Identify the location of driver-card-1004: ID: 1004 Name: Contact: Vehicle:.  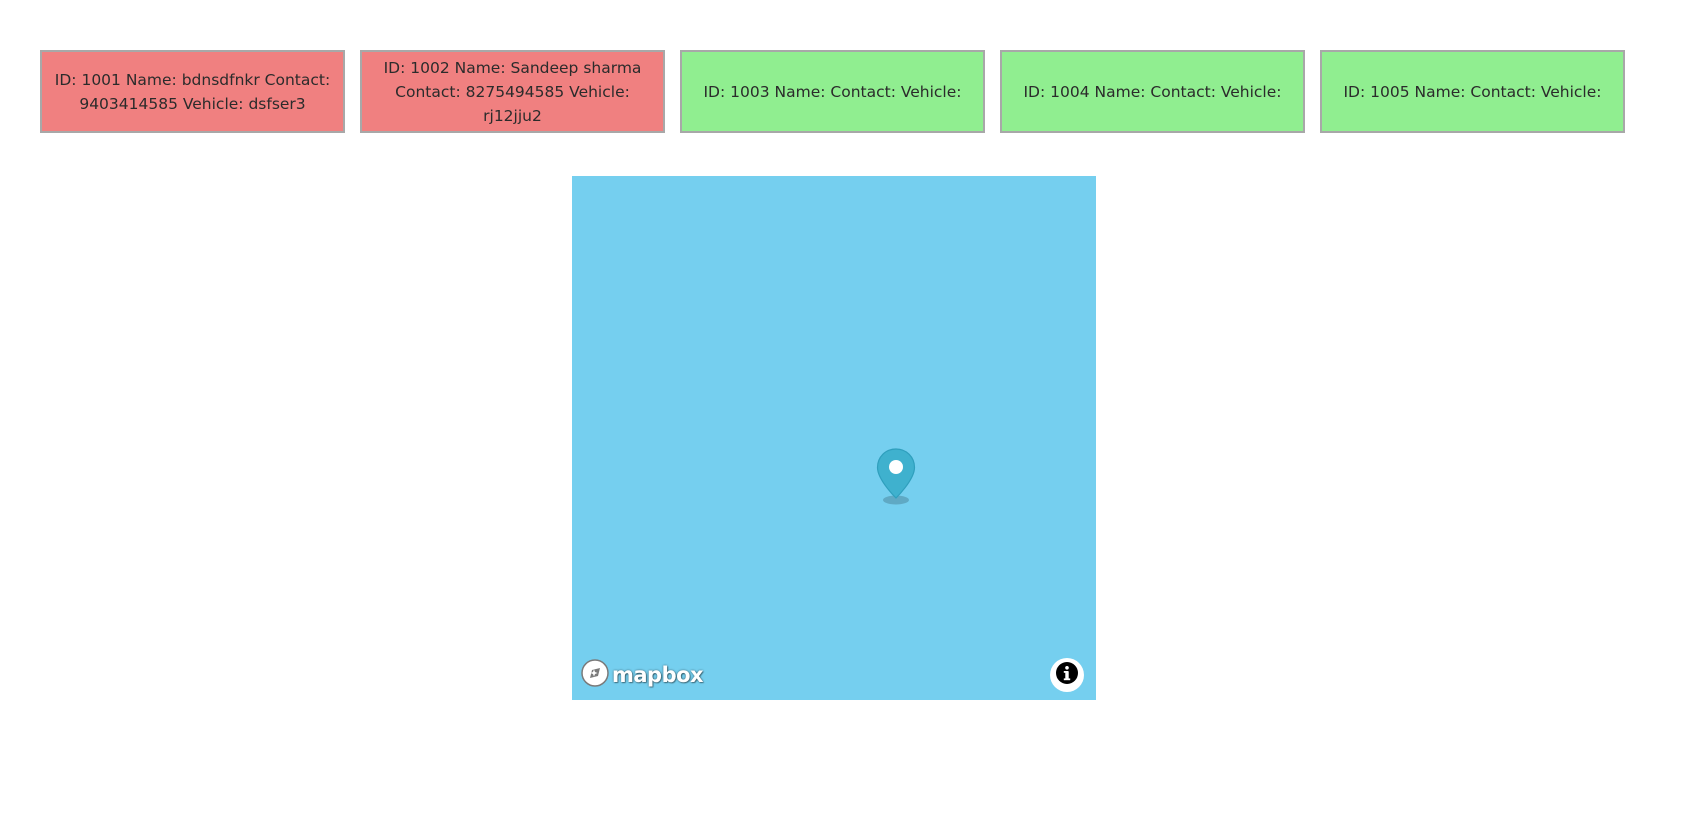
(1152, 91).